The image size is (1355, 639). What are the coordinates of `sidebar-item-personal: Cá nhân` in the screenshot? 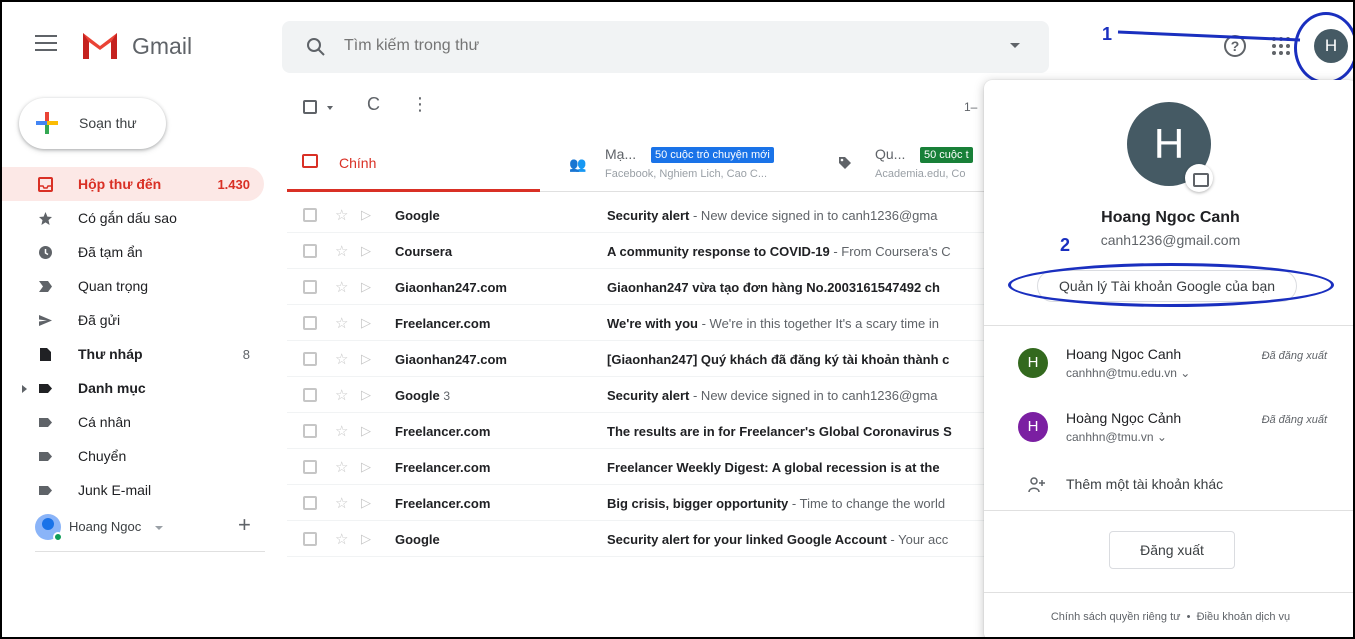 It's located at (133, 422).